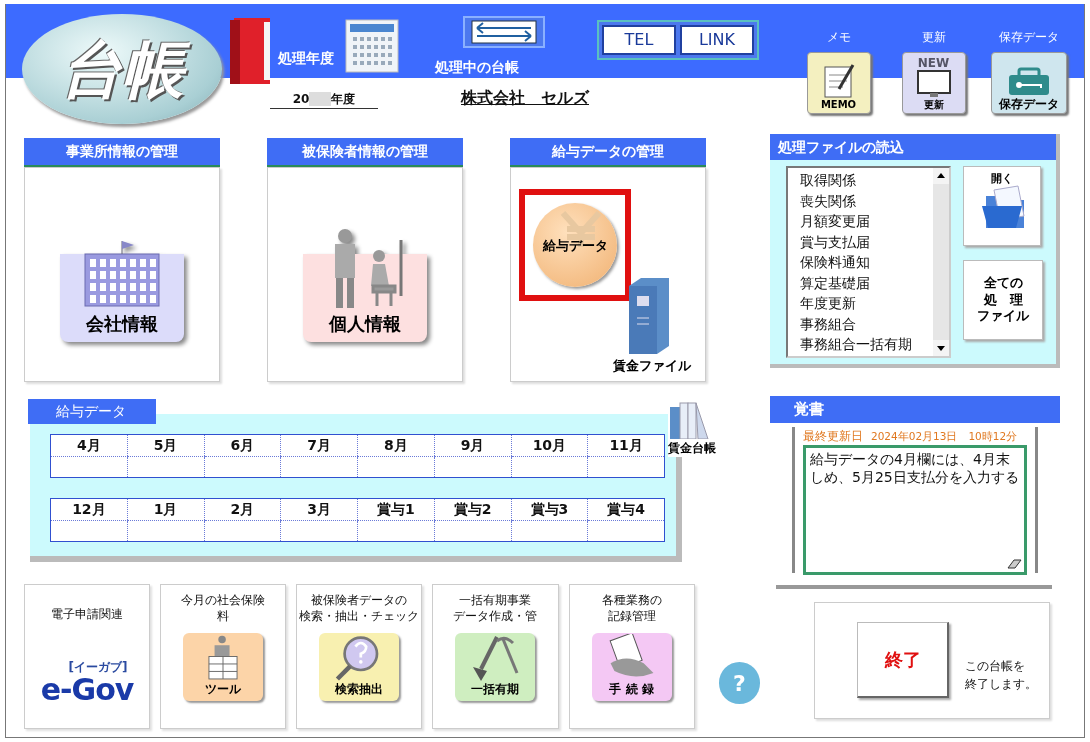  What do you see at coordinates (903, 660) in the screenshot?
I see `exit-button: 終了` at bounding box center [903, 660].